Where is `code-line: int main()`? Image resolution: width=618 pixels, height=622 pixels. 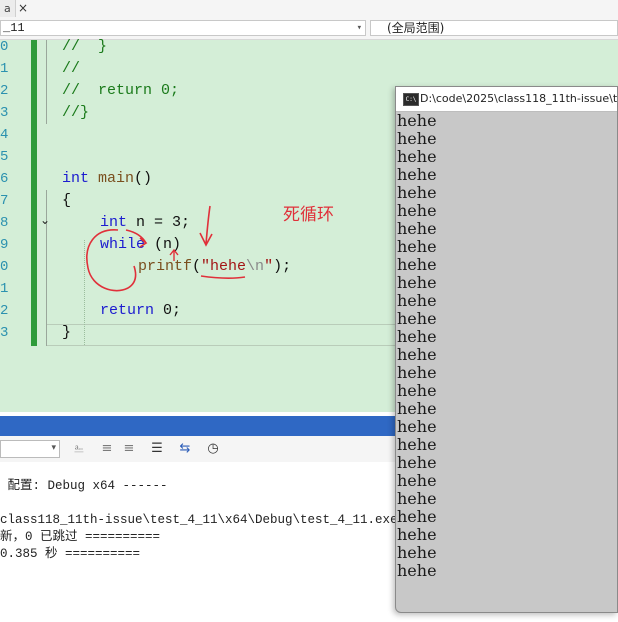 code-line: int main() is located at coordinates (107, 178).